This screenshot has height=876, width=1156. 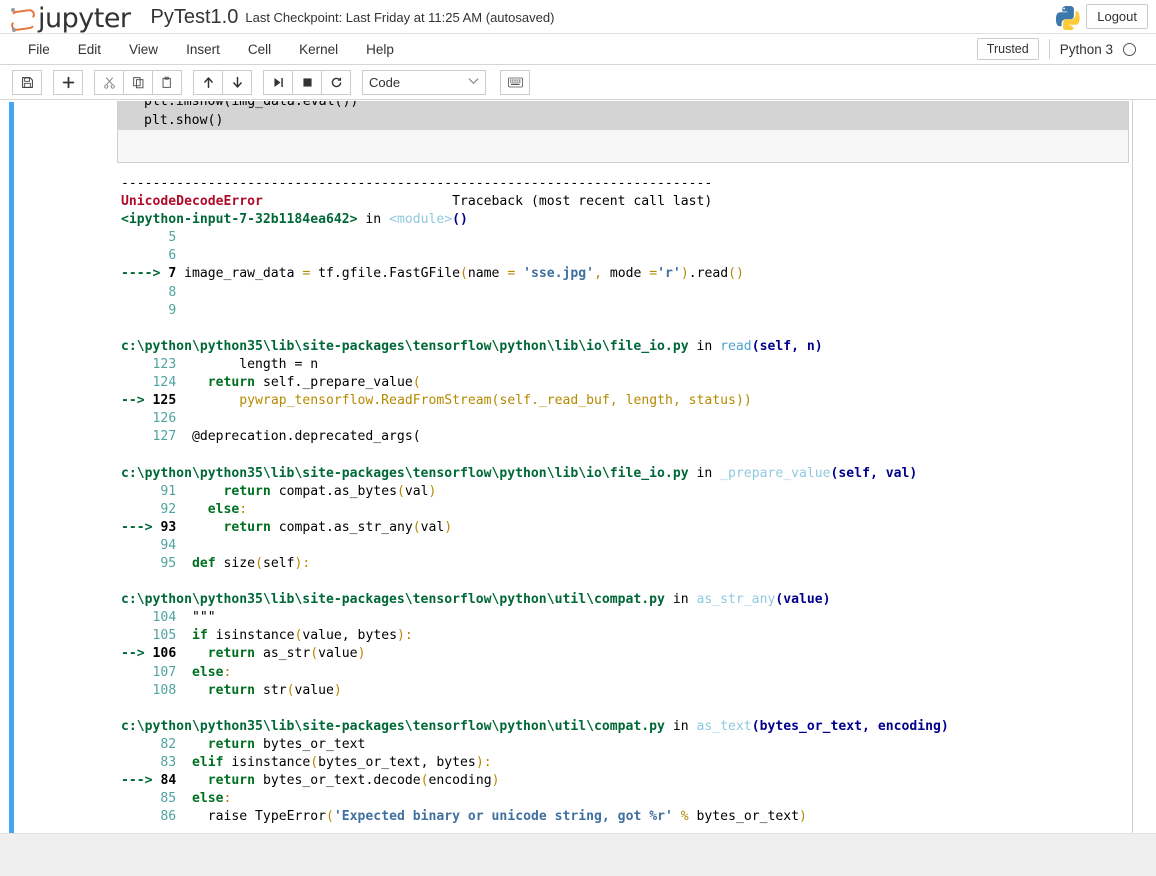 I want to click on chevron-down-icon, so click(x=473, y=82).